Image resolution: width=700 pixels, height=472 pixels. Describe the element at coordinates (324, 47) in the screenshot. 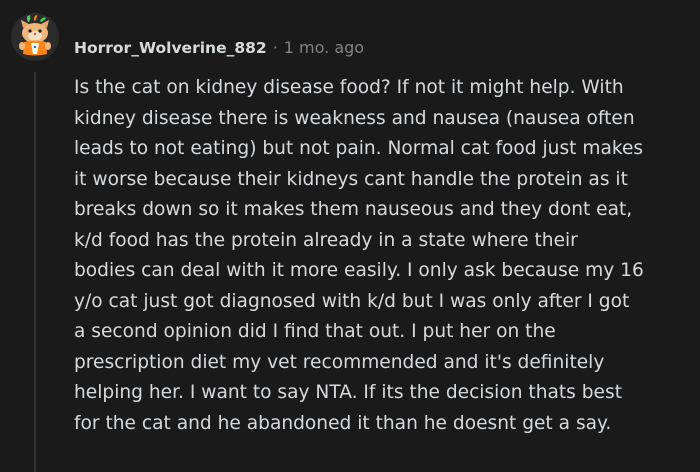

I see `comment-timestamp: 1 mo. ago` at that location.